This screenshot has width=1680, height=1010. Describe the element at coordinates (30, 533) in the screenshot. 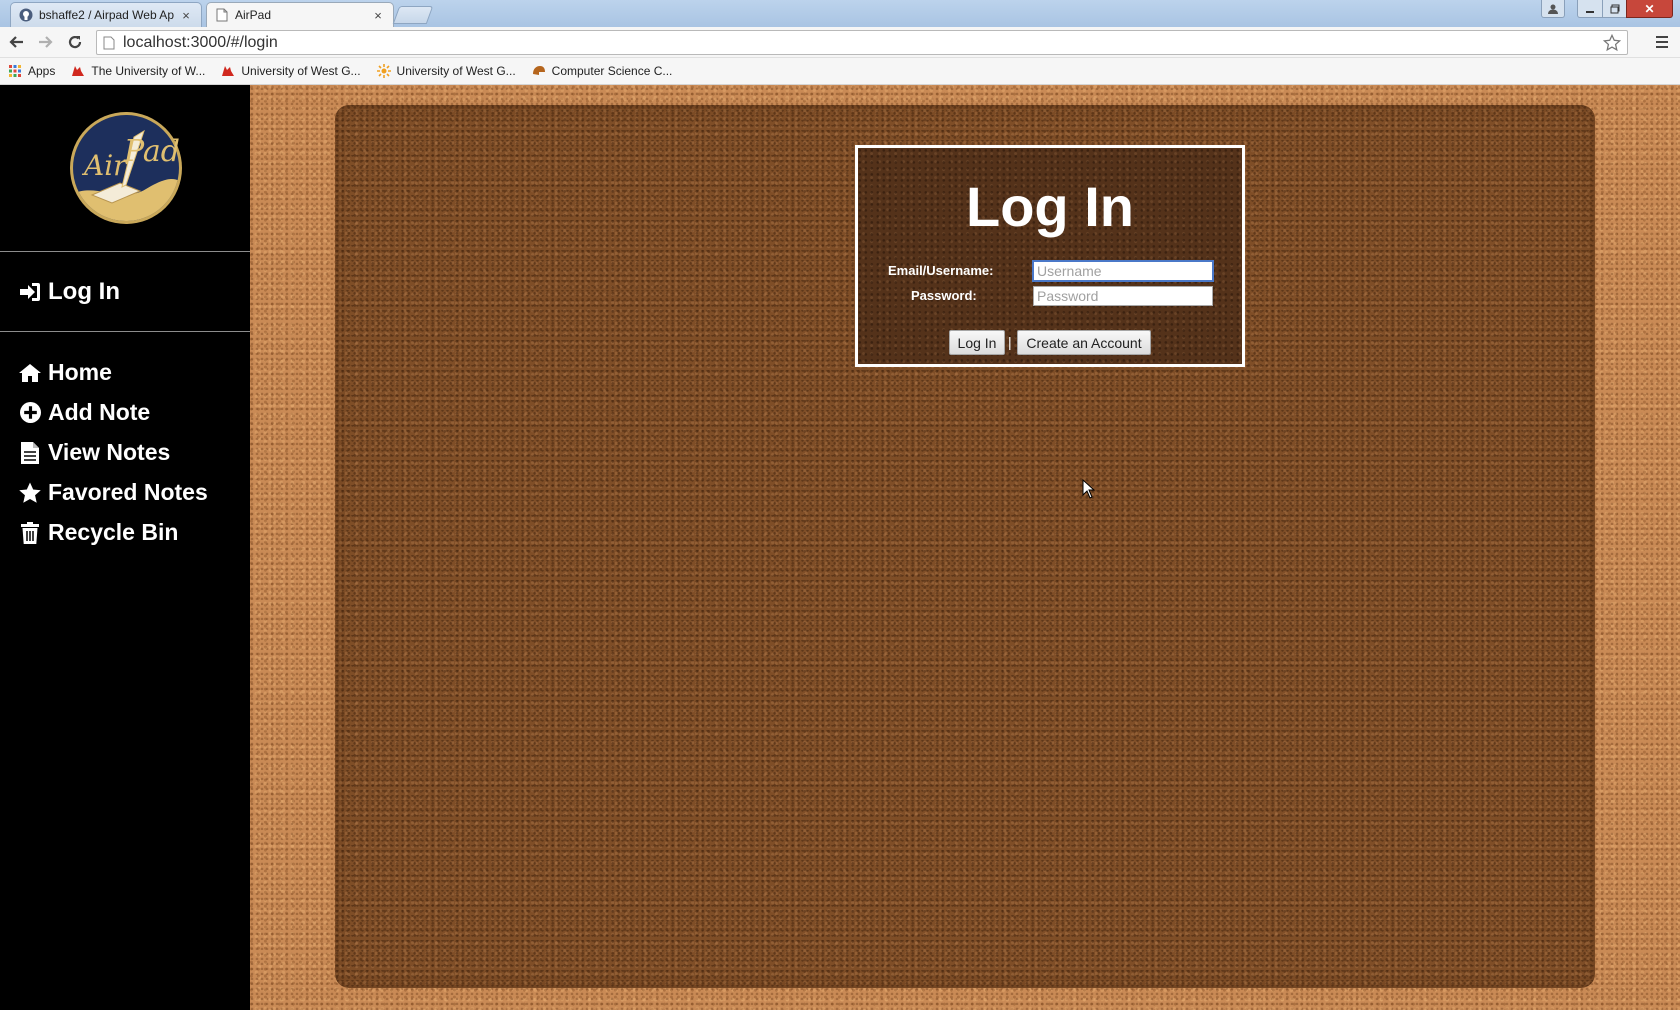

I see `trash-icon` at that location.